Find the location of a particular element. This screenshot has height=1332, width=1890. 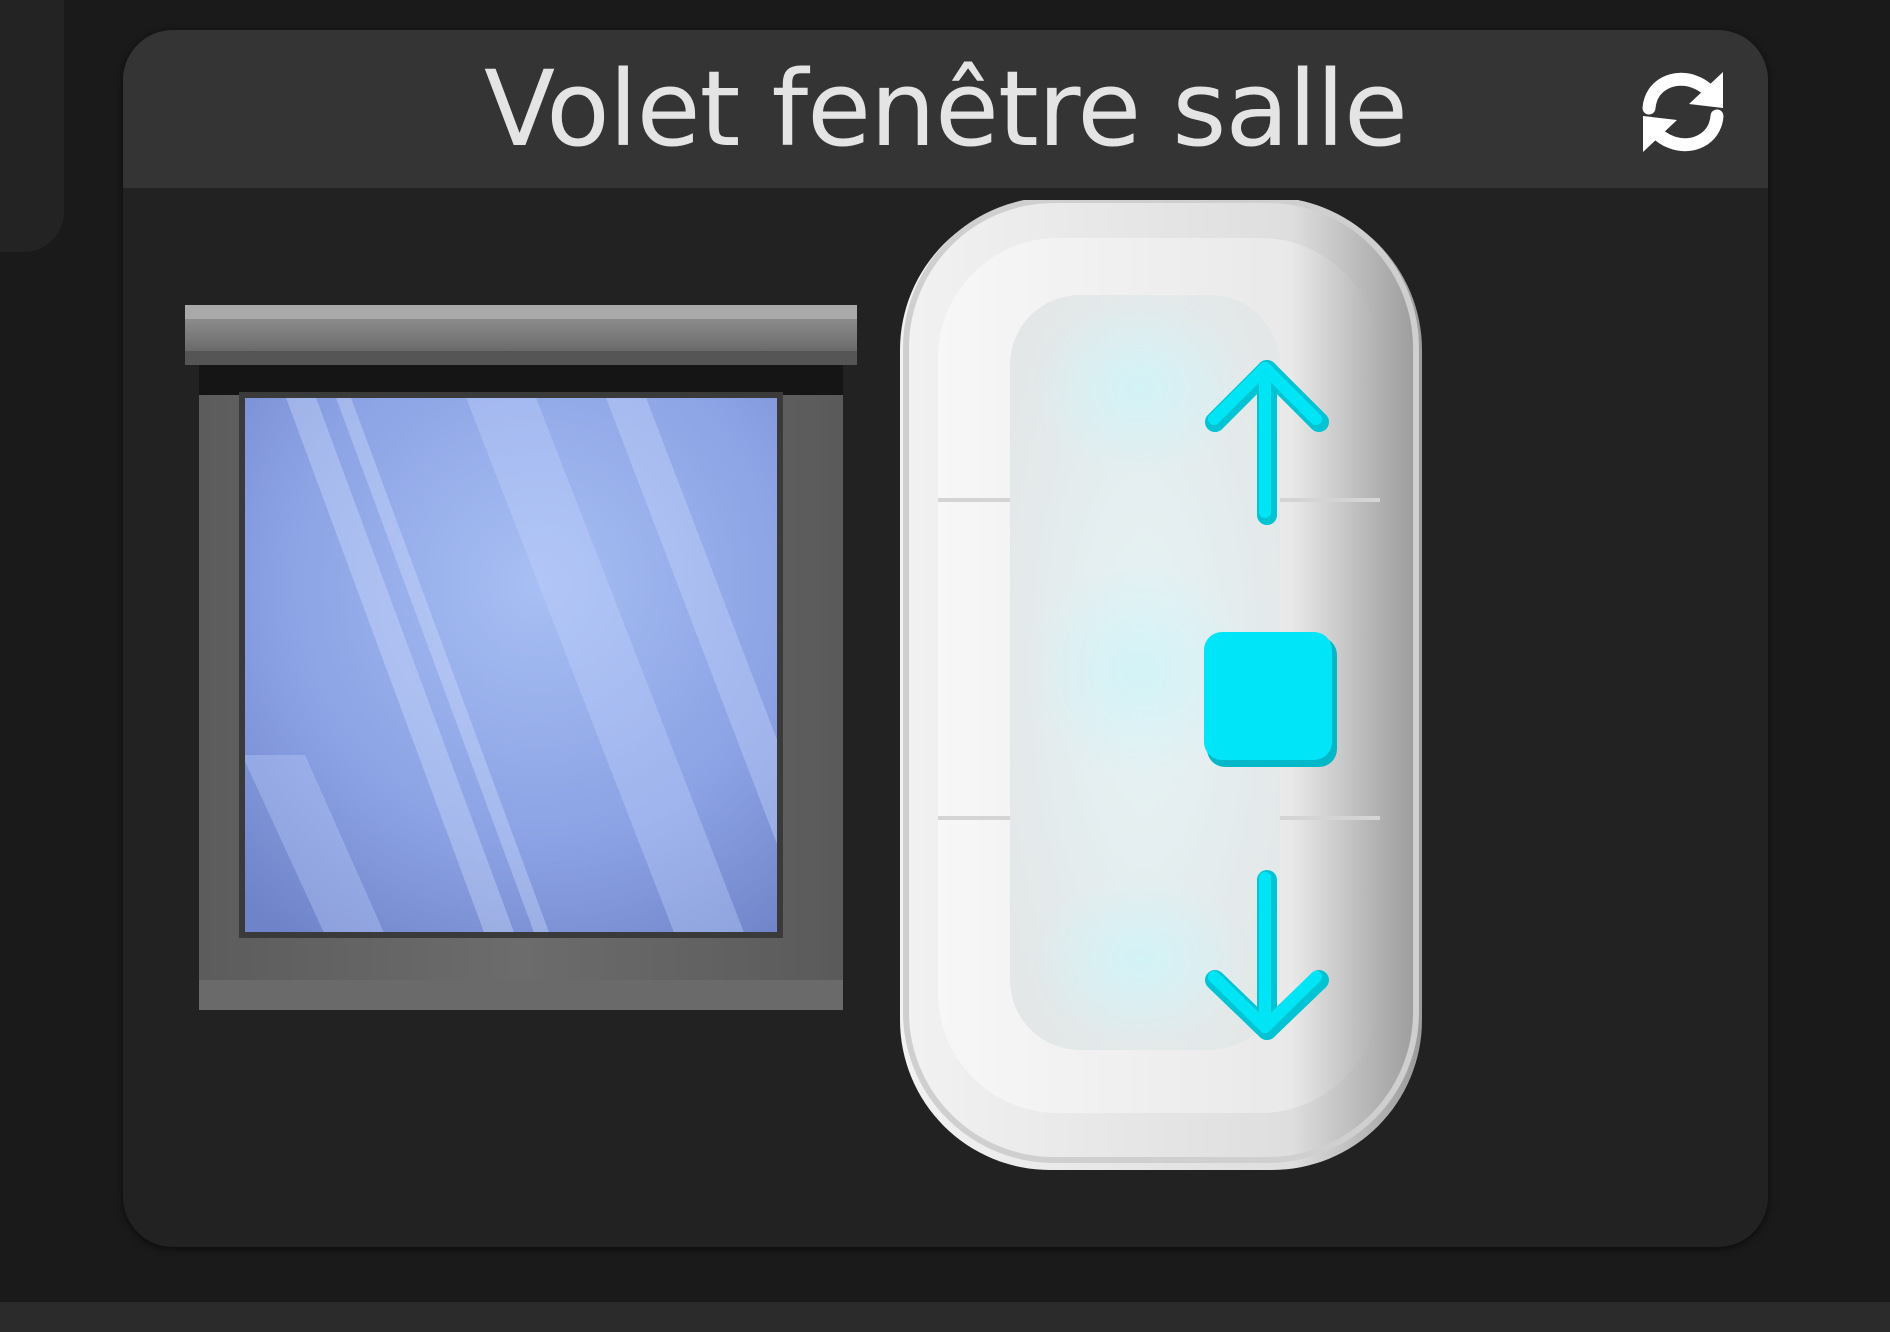

widget-title: Volet fenêtre salle is located at coordinates (946, 109).